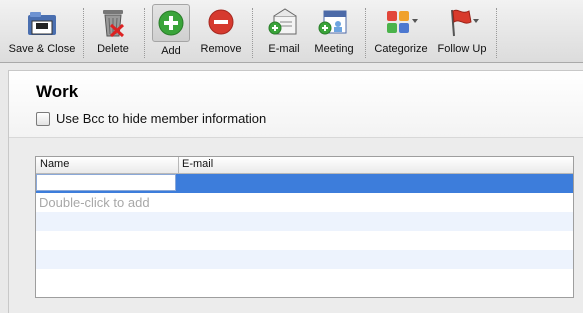 The image size is (583, 313). What do you see at coordinates (401, 22) in the screenshot?
I see `categorize-icon` at bounding box center [401, 22].